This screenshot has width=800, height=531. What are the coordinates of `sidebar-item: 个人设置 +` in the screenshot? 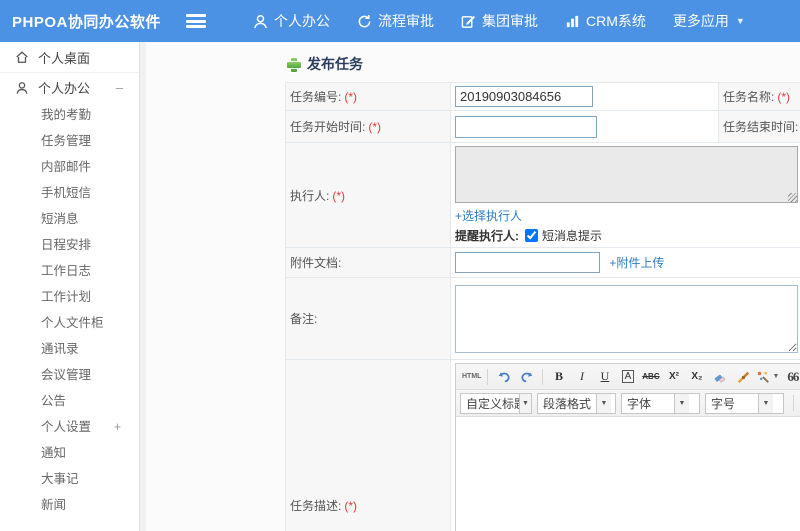 It's located at (69, 427).